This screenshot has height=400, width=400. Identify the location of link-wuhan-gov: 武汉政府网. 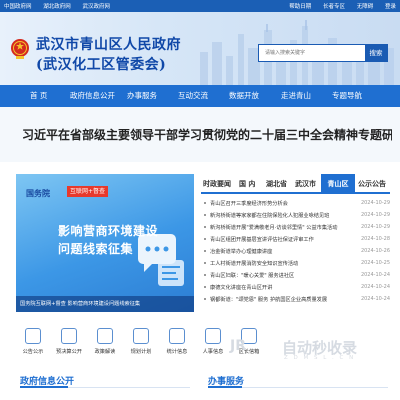
(97, 7).